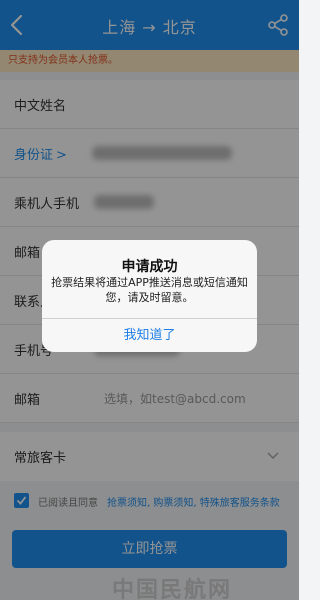 The height and width of the screenshot is (600, 320). Describe the element at coordinates (149, 267) in the screenshot. I see `dialog-title: 申请成功` at that location.